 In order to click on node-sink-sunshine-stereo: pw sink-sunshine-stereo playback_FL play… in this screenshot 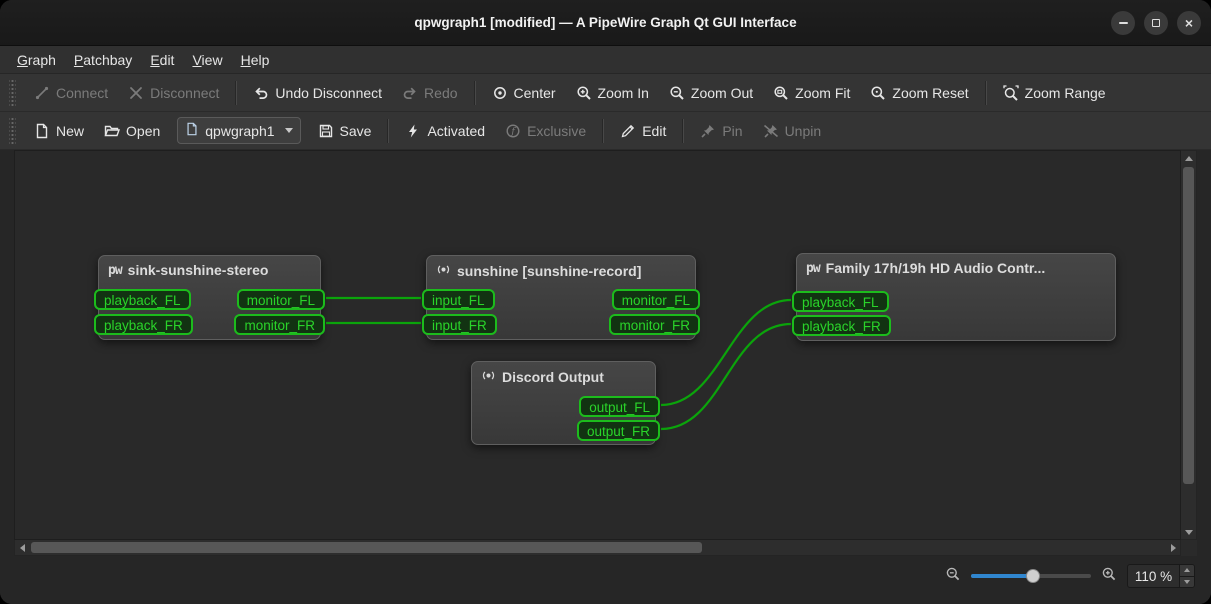, I will do `click(209, 297)`.